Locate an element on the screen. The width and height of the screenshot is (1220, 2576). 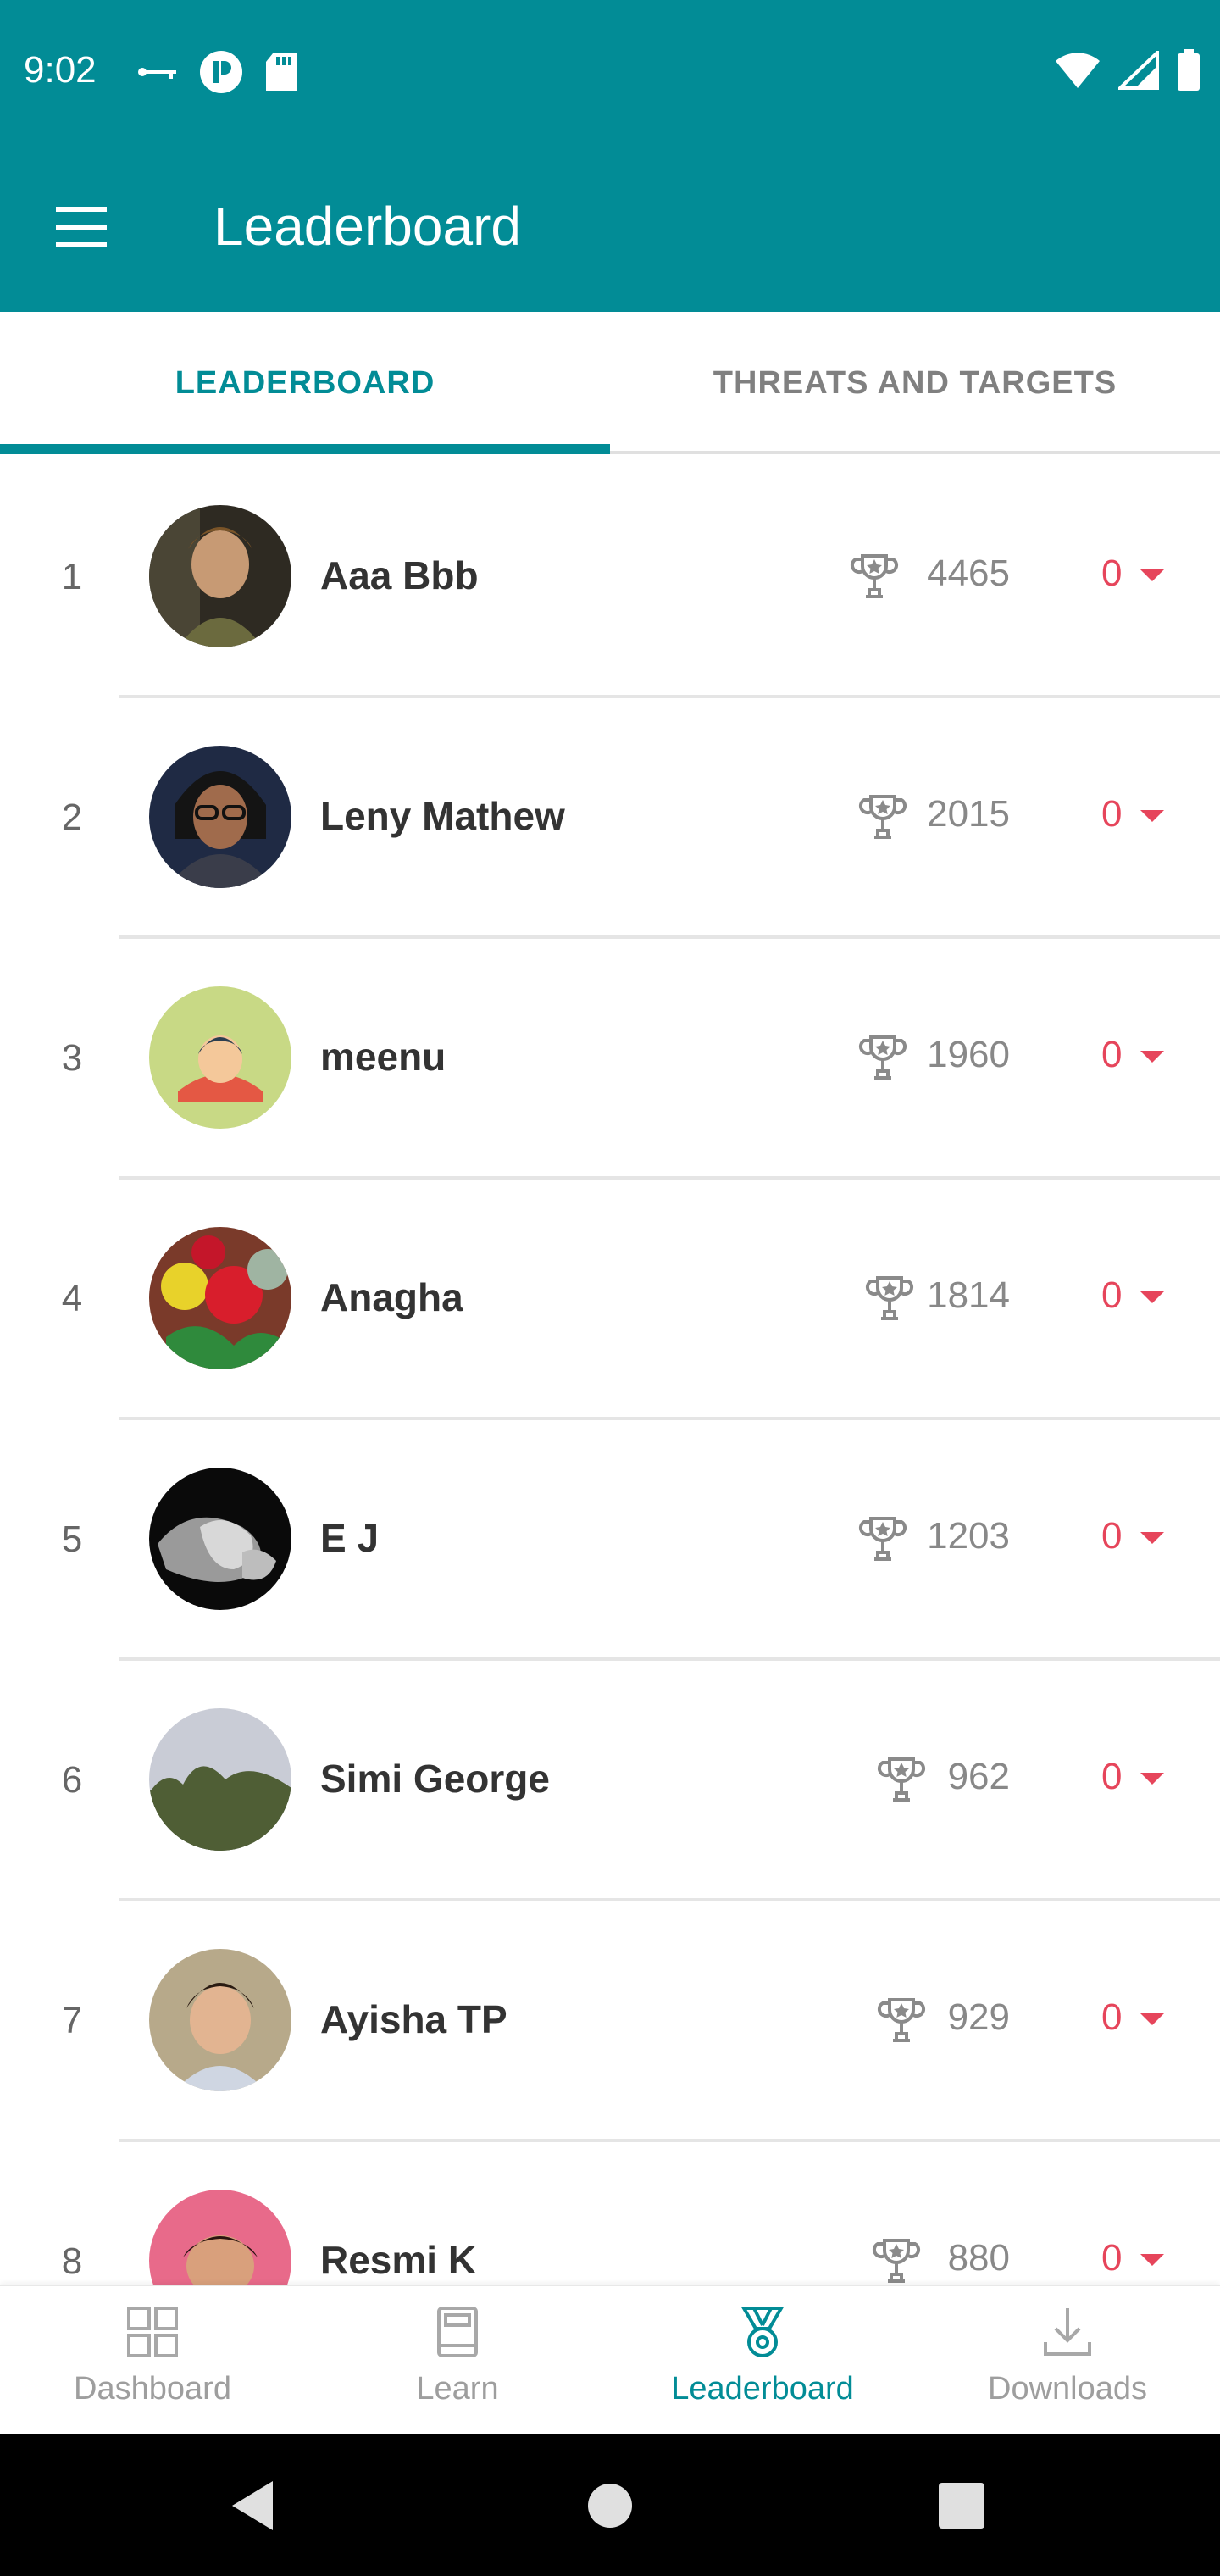
bottom-navigation: Dashboard Learn Leaderboard Downloads is located at coordinates (610, 2359).